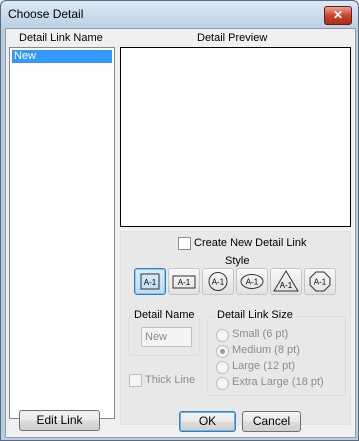 This screenshot has width=359, height=441. I want to click on size-small-radio, so click(222, 335).